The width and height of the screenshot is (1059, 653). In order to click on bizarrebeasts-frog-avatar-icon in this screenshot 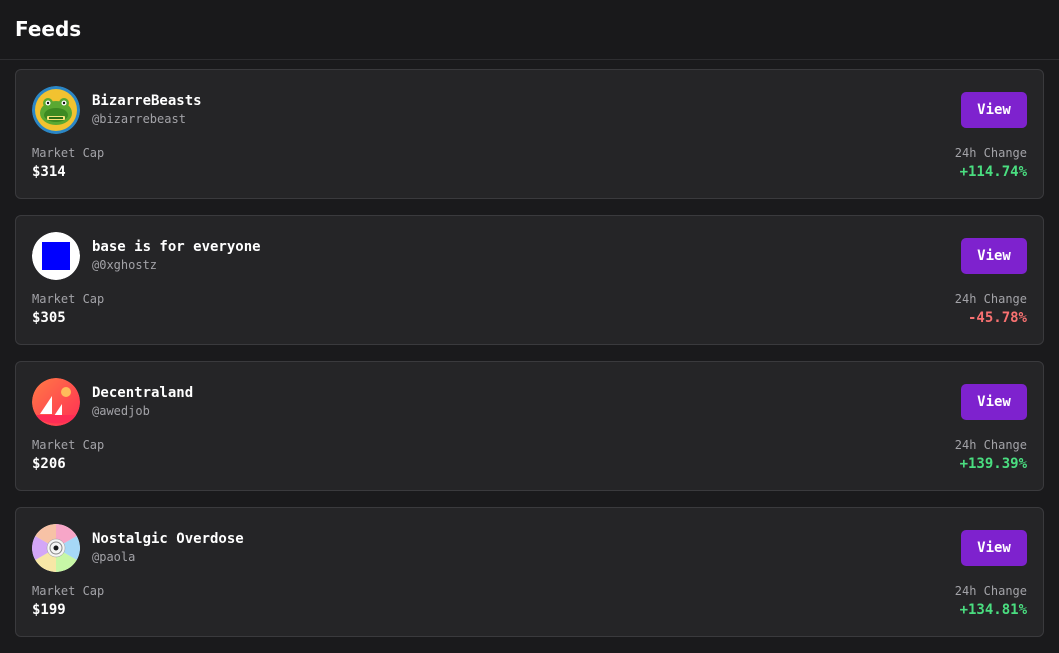, I will do `click(56, 110)`.